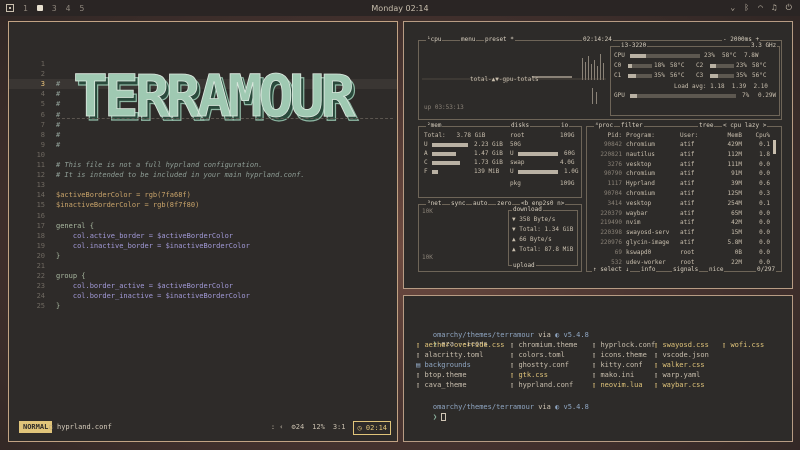 Image resolution: width=800 pixels, height=450 pixels. Describe the element at coordinates (42, 134) in the screenshot. I see `line-number: 8` at that location.